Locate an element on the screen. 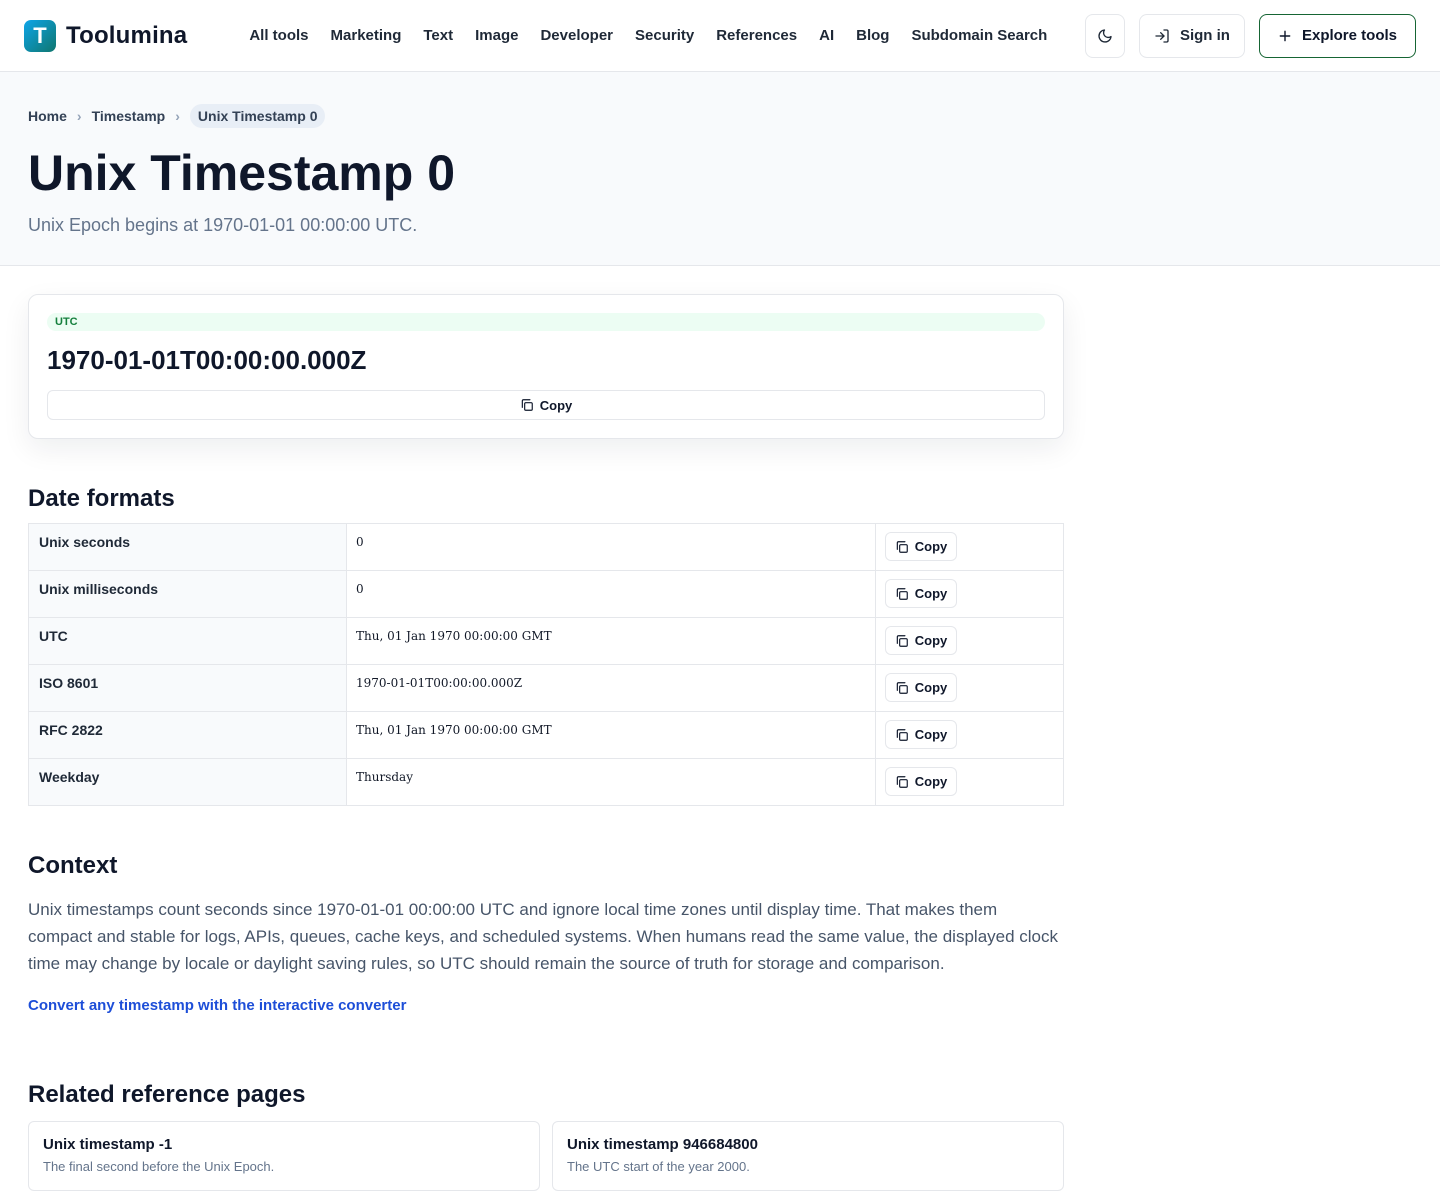 This screenshot has height=1200, width=1440. copy-rfc-2822-button: Copy is located at coordinates (921, 734).